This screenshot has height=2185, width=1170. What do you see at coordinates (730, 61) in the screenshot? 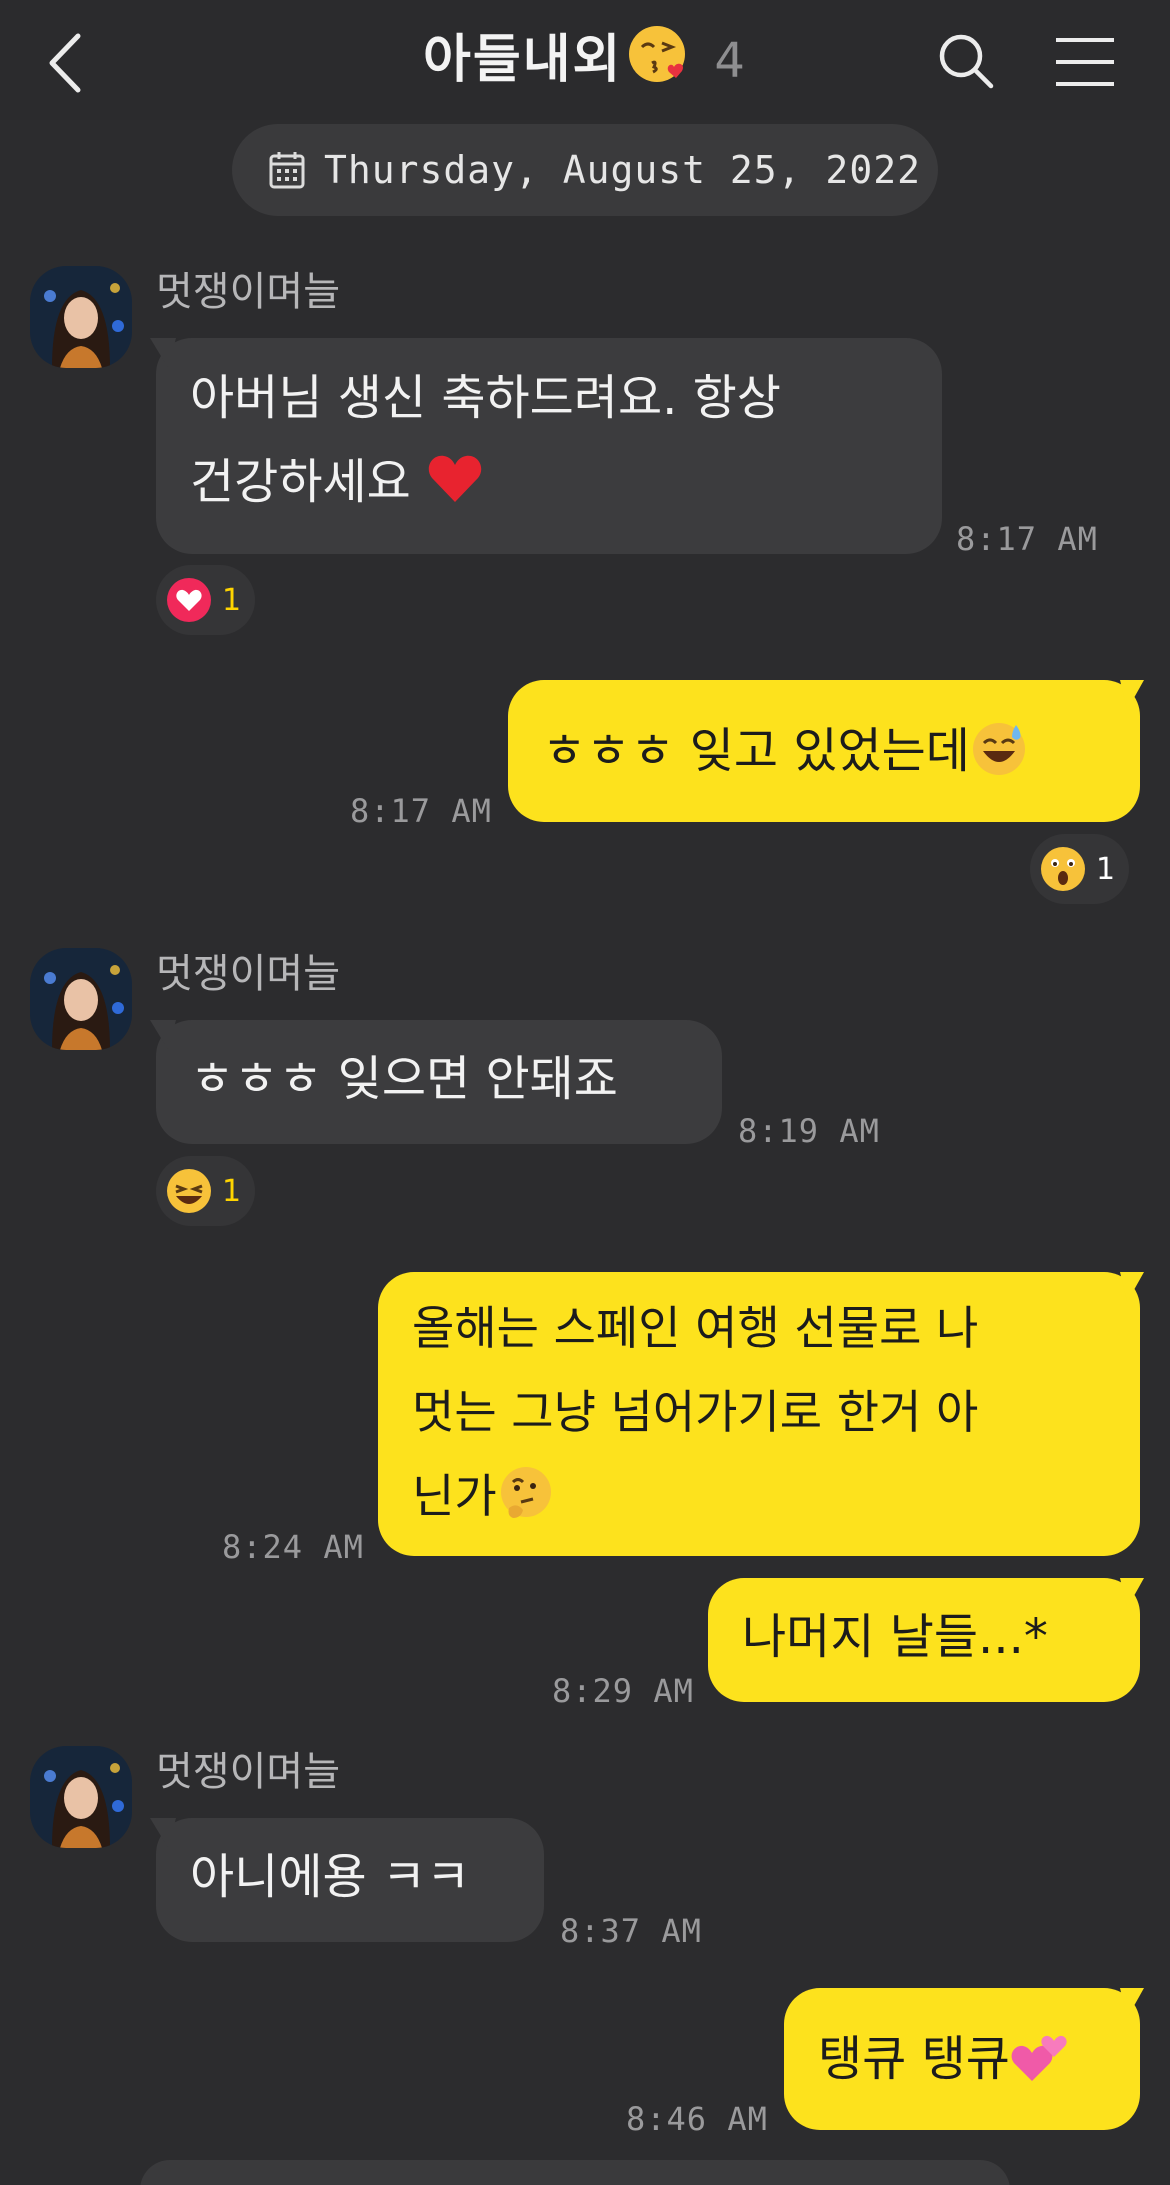
I see `member-count: 4` at bounding box center [730, 61].